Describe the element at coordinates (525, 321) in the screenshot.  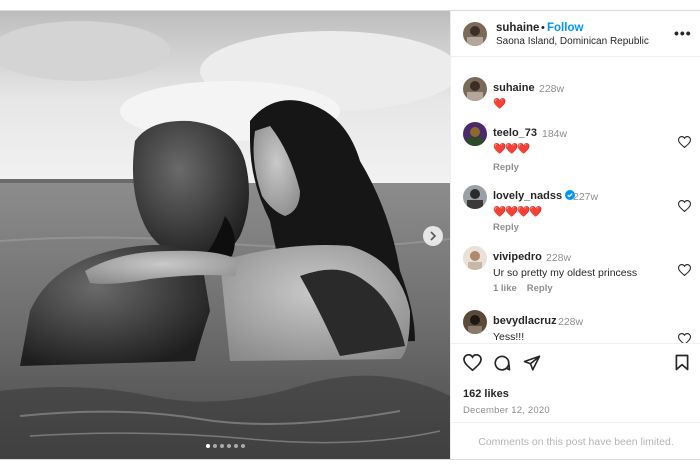
I see `comment-username: bevydlacruz` at that location.